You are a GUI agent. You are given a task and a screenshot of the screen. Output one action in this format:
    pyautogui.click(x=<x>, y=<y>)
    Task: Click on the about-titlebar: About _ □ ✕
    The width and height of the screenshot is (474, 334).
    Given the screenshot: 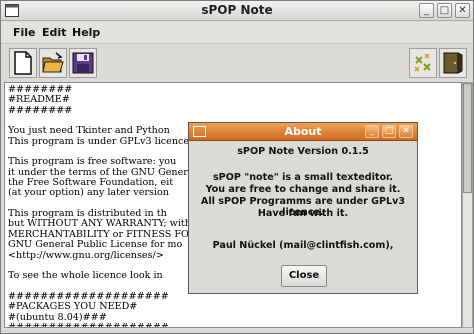 What is the action you would take?
    pyautogui.click(x=303, y=132)
    